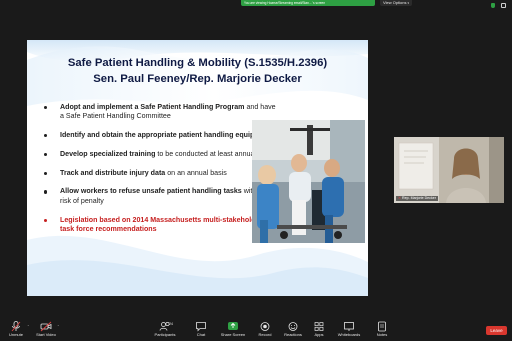 The image size is (512, 341). I want to click on reactions-icon, so click(293, 326).